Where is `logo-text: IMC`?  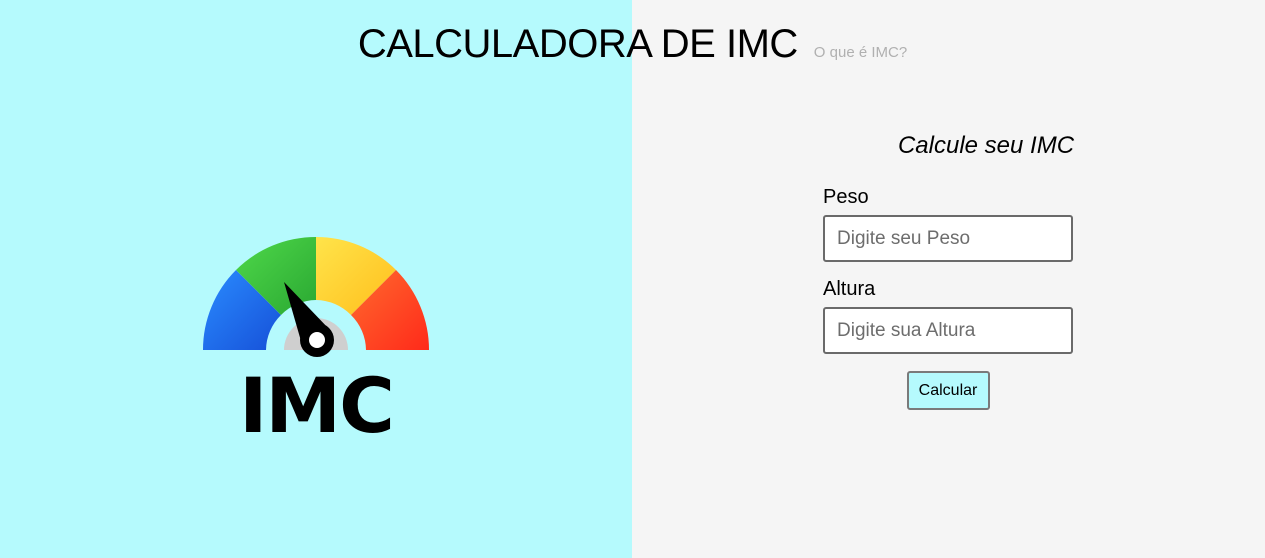 logo-text: IMC is located at coordinates (316, 400).